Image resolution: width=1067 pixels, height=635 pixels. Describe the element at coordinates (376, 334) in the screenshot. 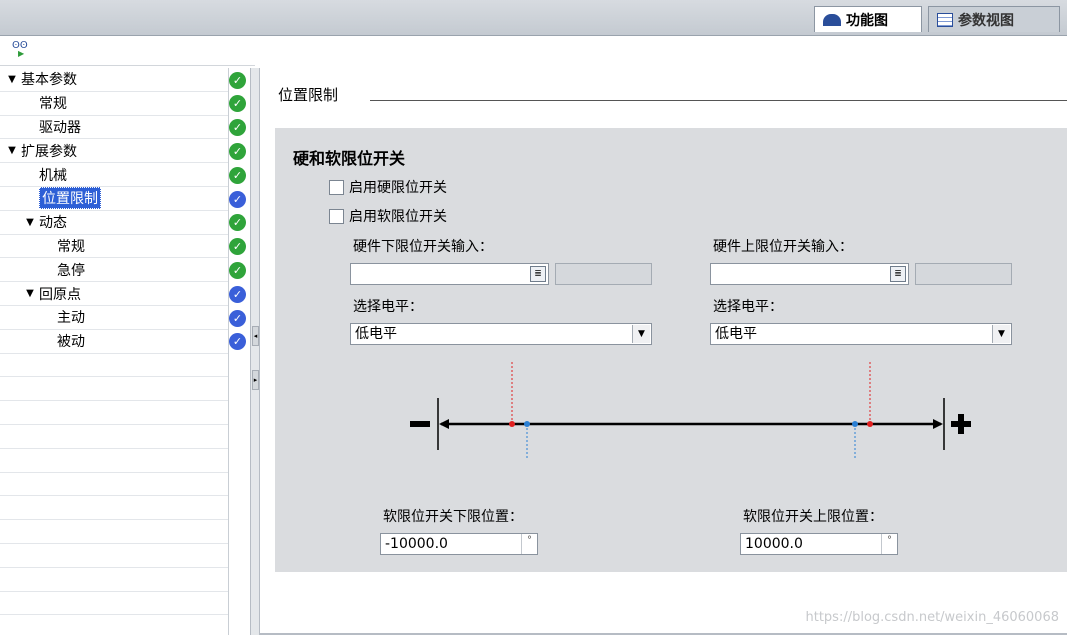

I see `level-left-value: 低电平` at that location.